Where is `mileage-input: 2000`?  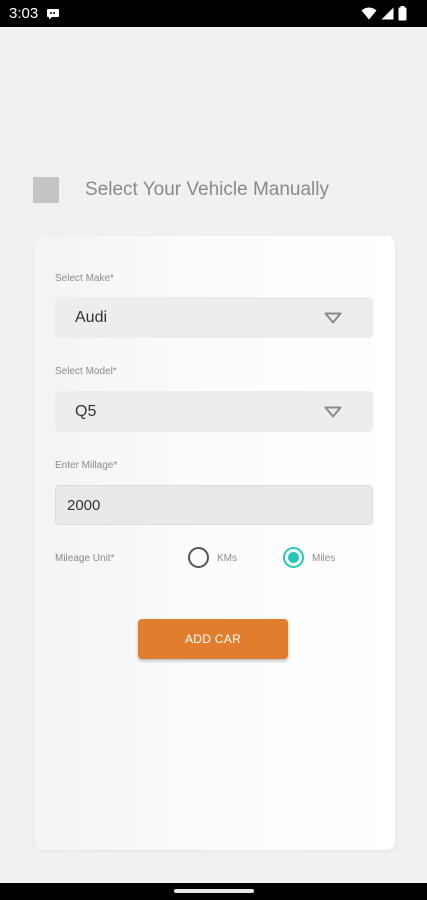 mileage-input: 2000 is located at coordinates (214, 505).